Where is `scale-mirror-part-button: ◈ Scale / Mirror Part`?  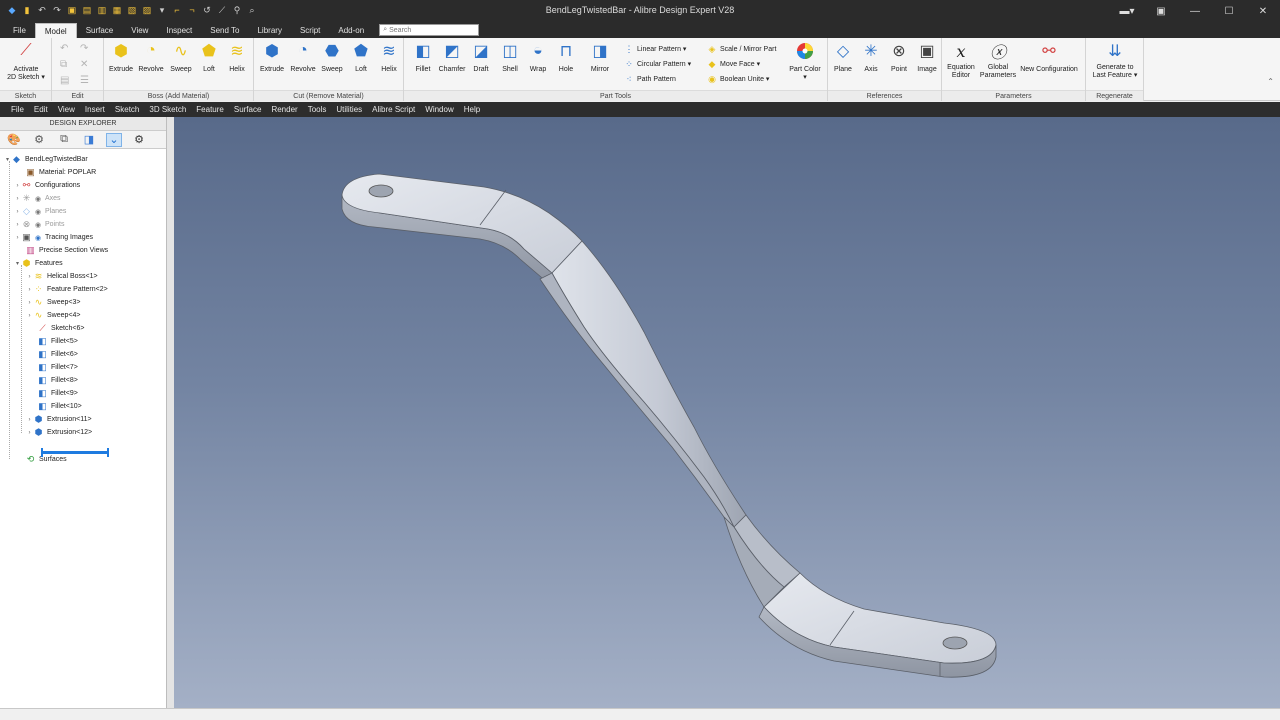 scale-mirror-part-button: ◈ Scale / Mirror Part is located at coordinates (742, 49).